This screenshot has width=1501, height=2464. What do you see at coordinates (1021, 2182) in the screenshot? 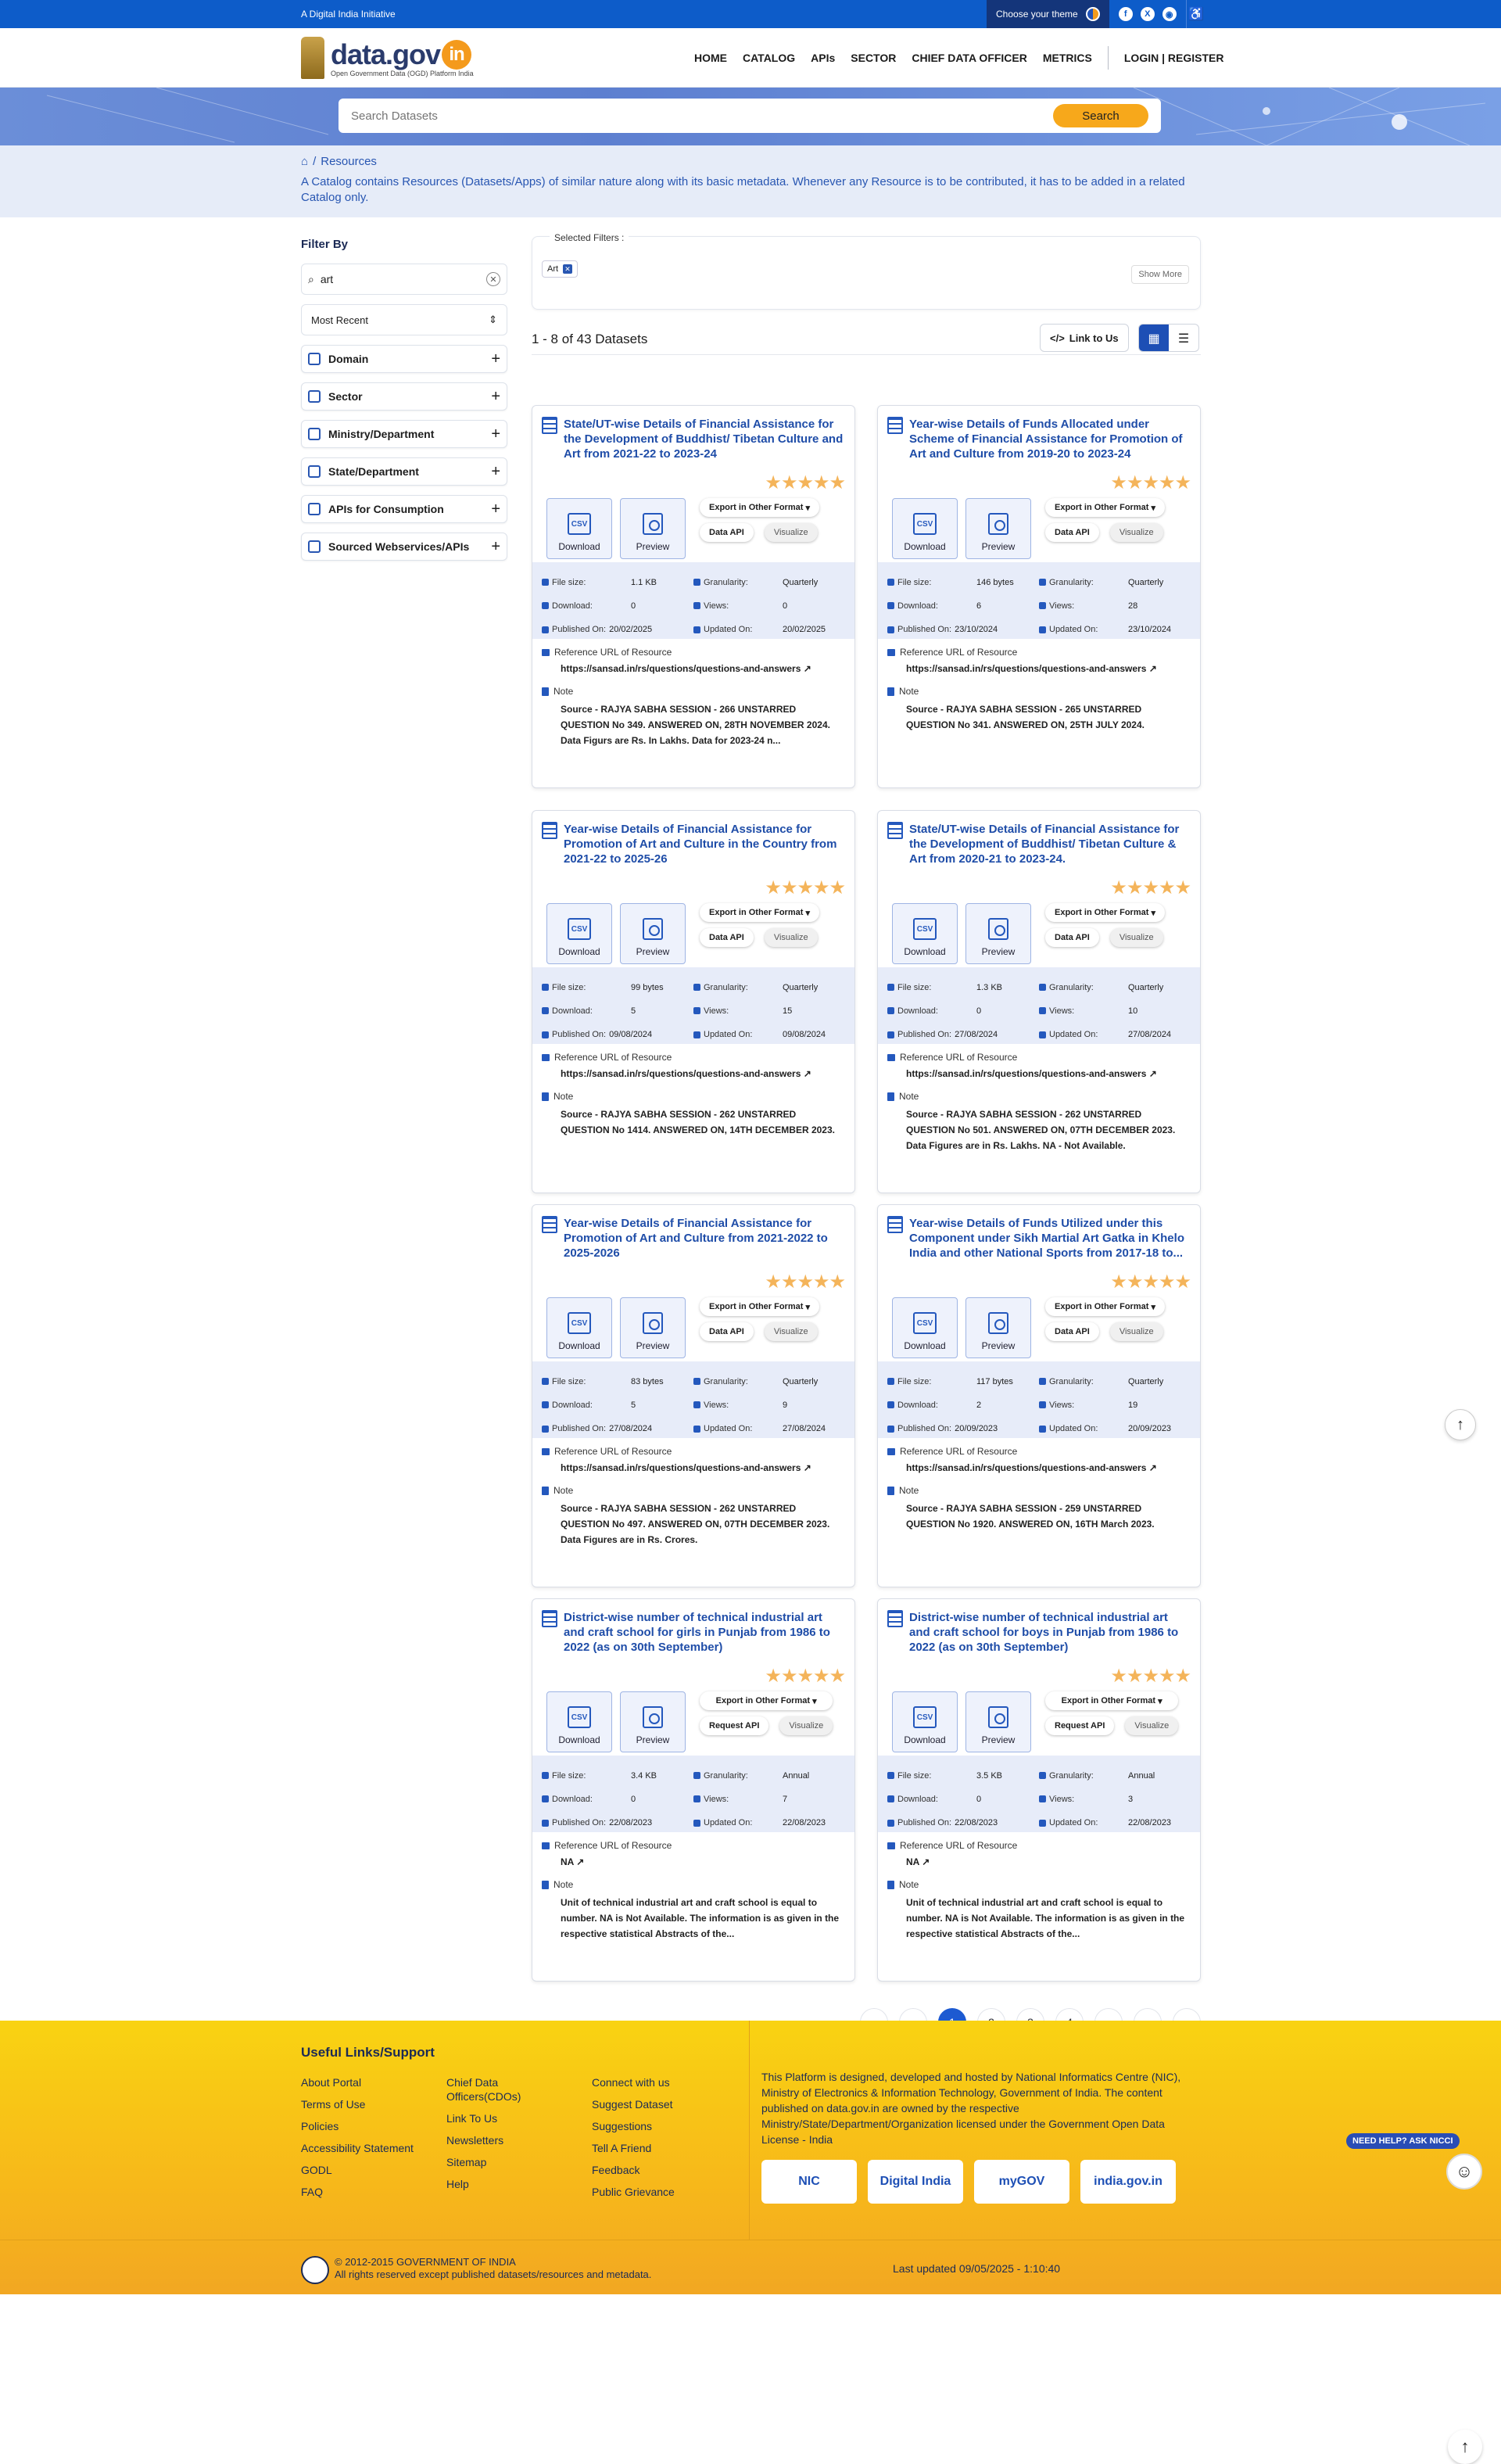
I see `mygov-logo: myGOV` at bounding box center [1021, 2182].